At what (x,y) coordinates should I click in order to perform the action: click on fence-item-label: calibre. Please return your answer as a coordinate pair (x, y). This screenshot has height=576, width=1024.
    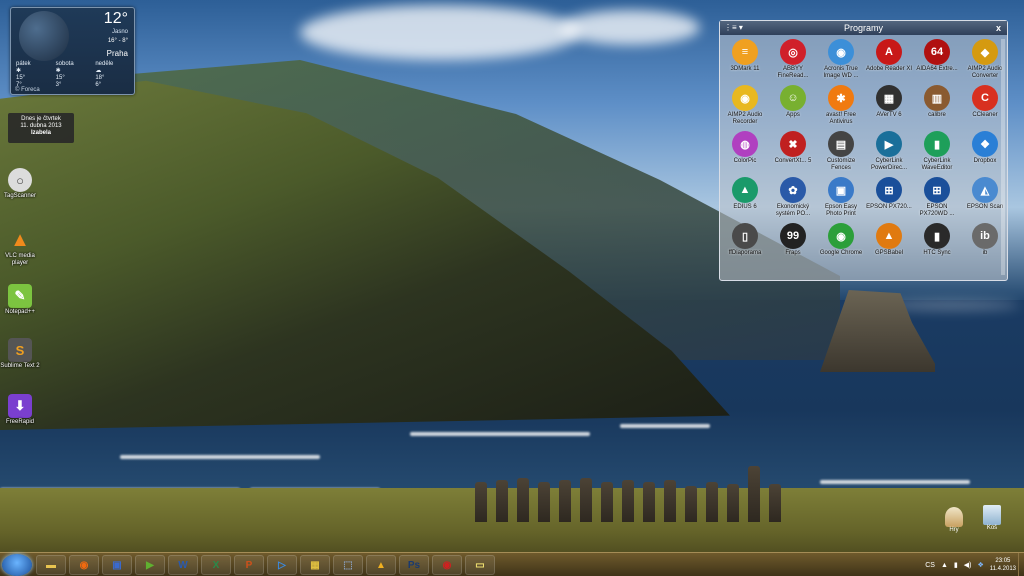
    Looking at the image, I should click on (937, 115).